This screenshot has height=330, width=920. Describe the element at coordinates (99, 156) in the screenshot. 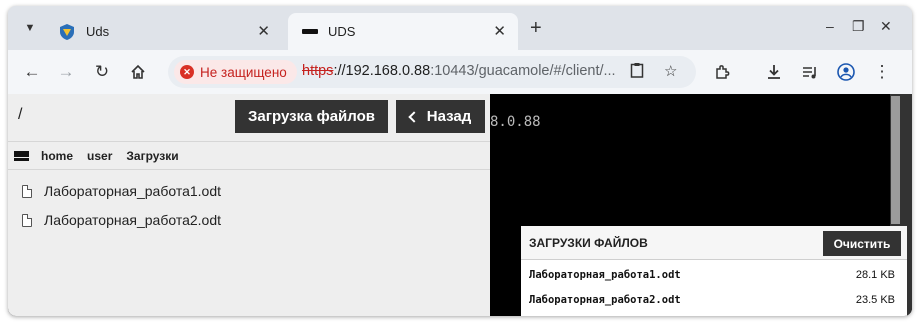

I see `breadcrumb-user: user` at that location.